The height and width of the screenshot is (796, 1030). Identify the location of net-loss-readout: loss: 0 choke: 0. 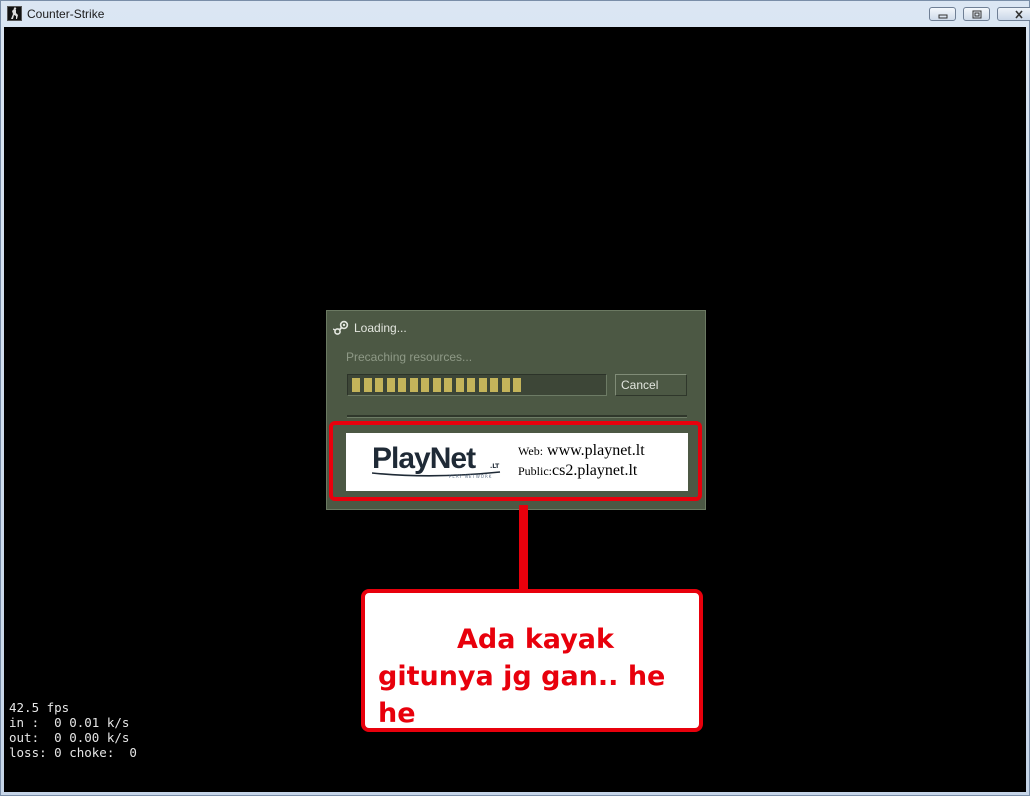
(73, 752).